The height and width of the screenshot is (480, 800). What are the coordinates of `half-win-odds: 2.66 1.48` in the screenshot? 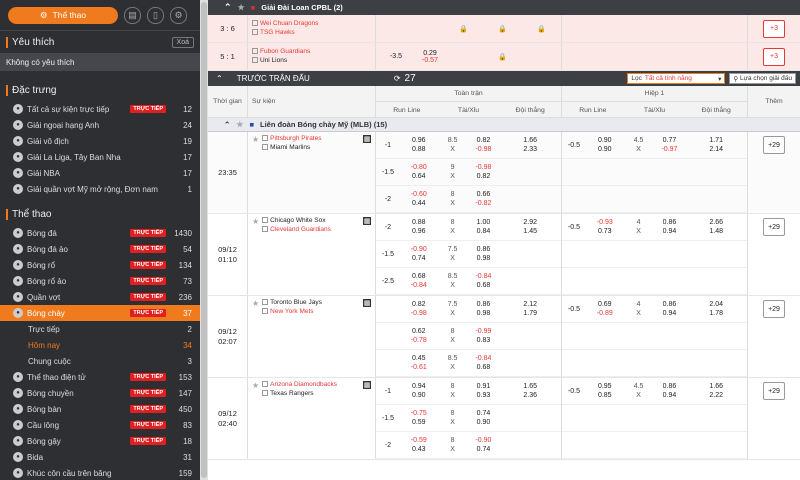 It's located at (716, 227).